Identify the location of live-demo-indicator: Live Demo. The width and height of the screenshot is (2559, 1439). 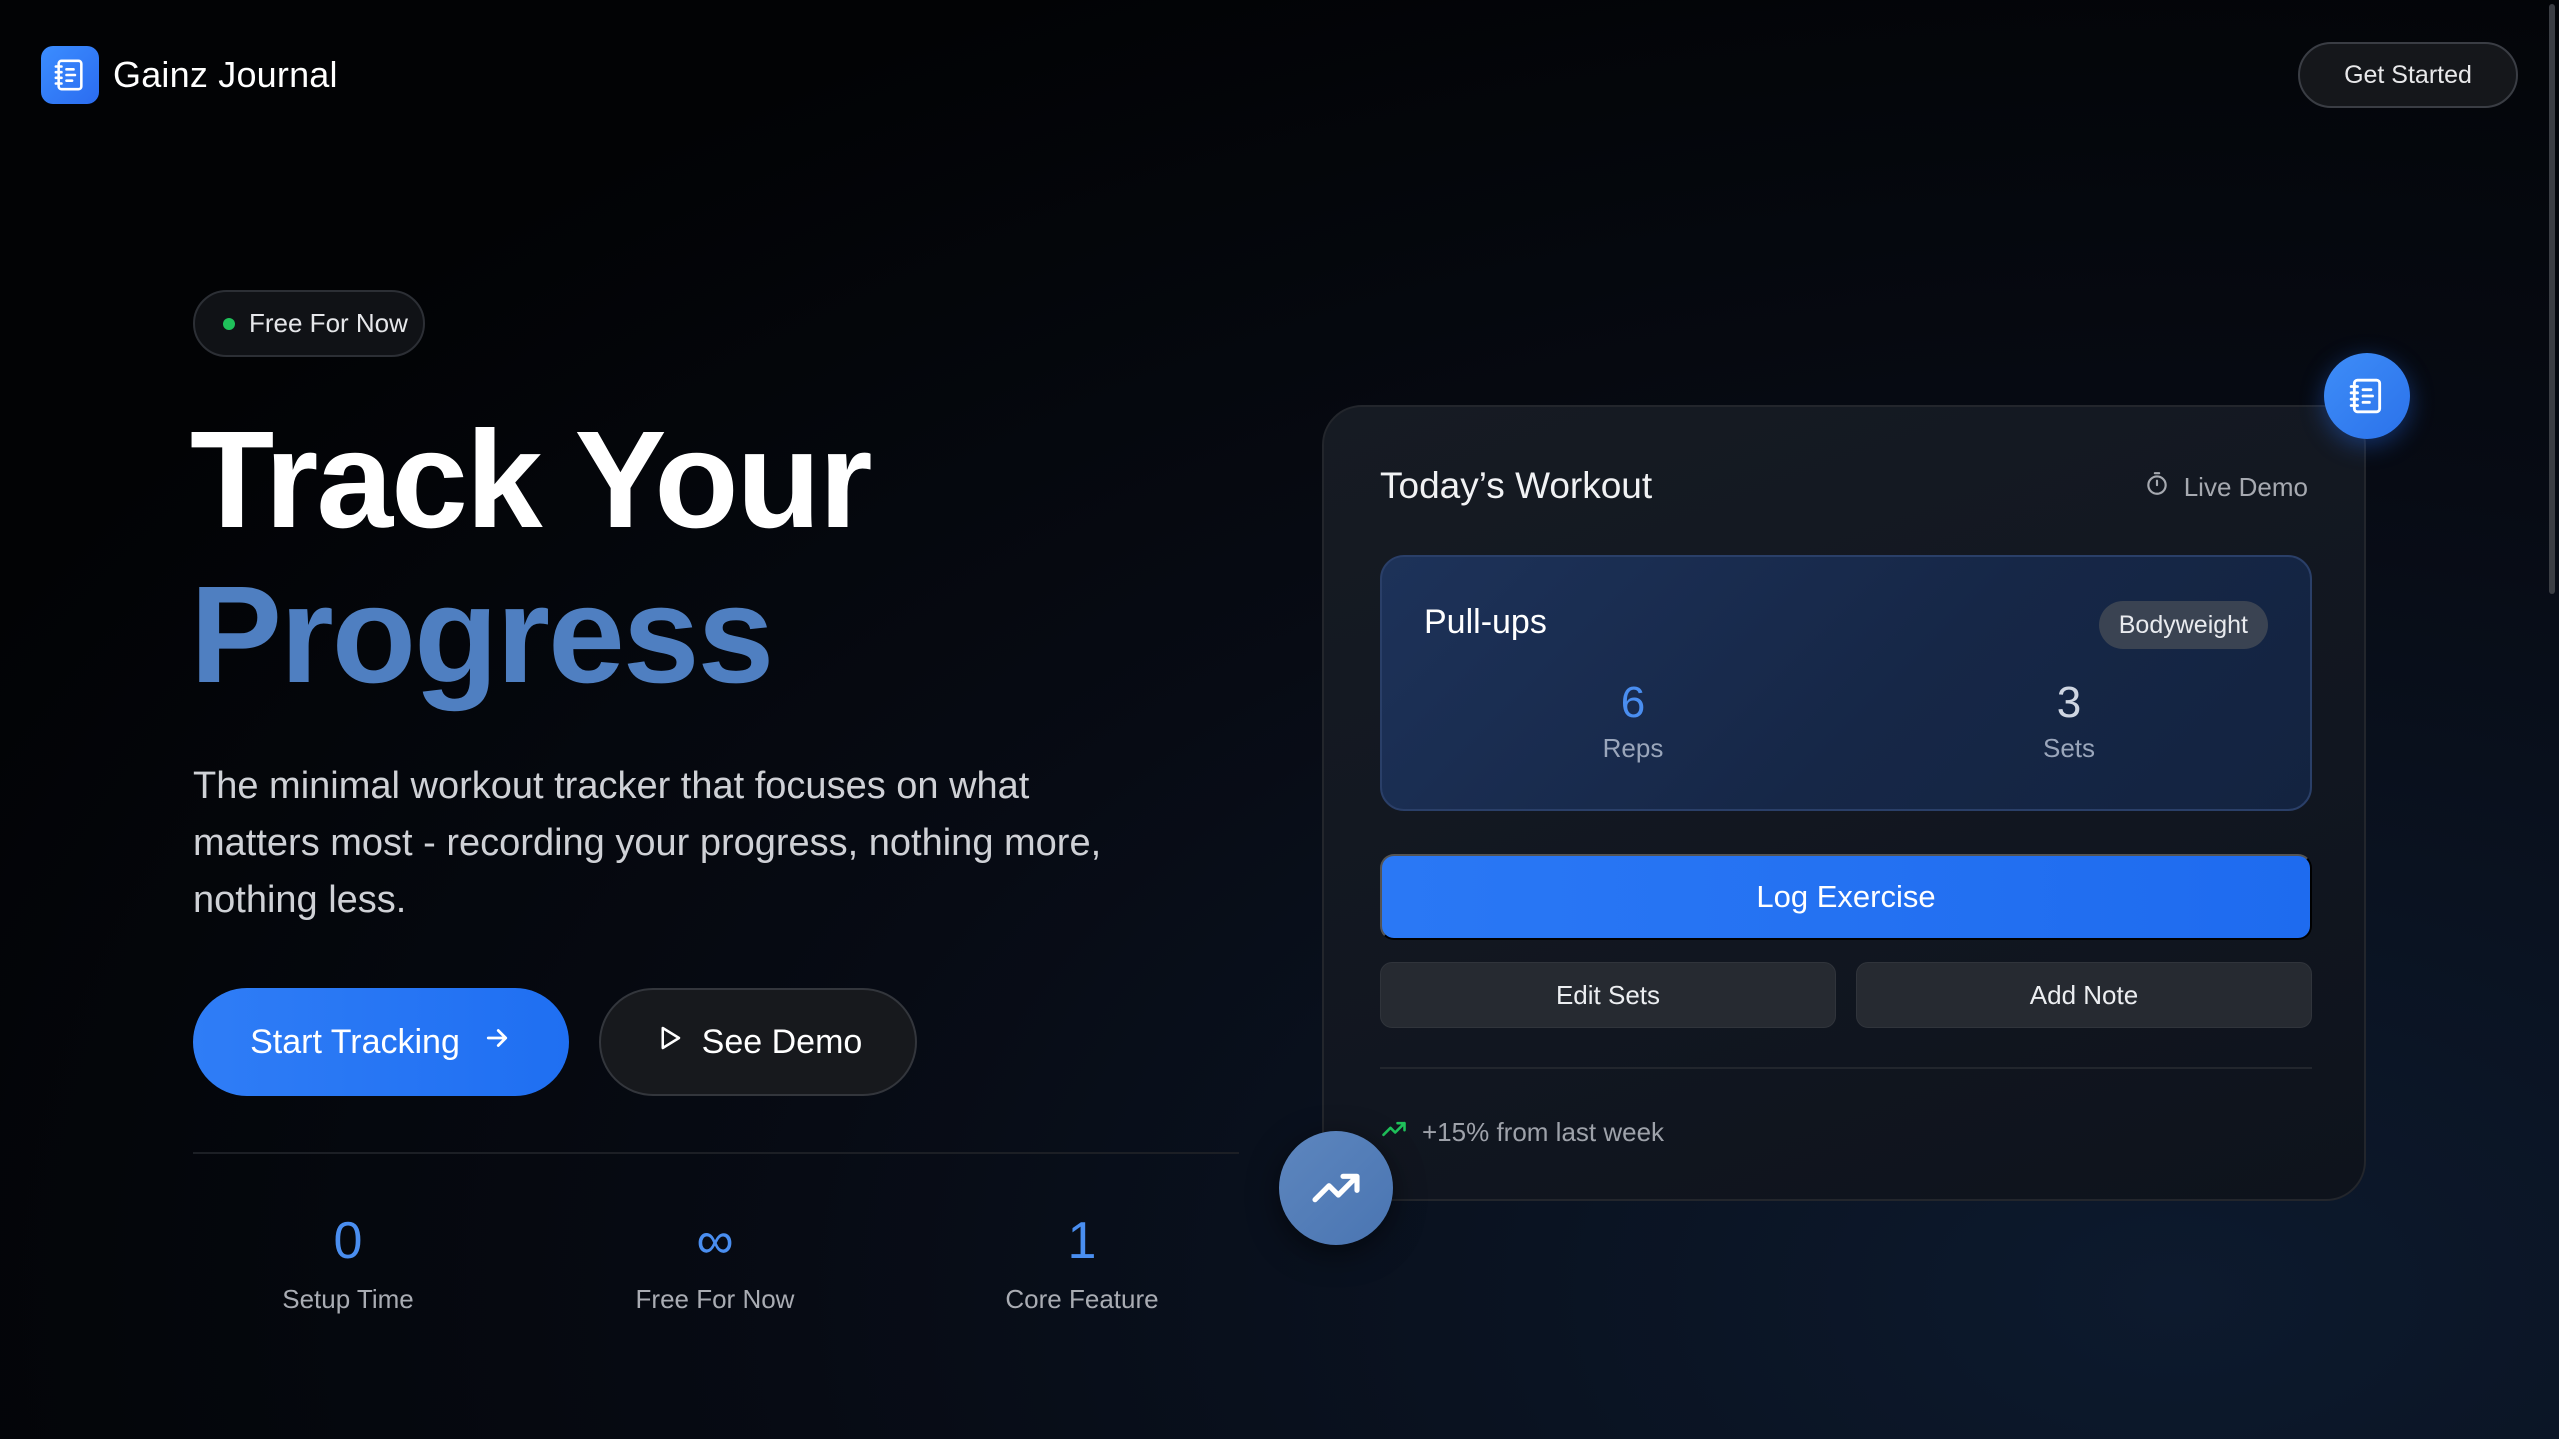
(2226, 487).